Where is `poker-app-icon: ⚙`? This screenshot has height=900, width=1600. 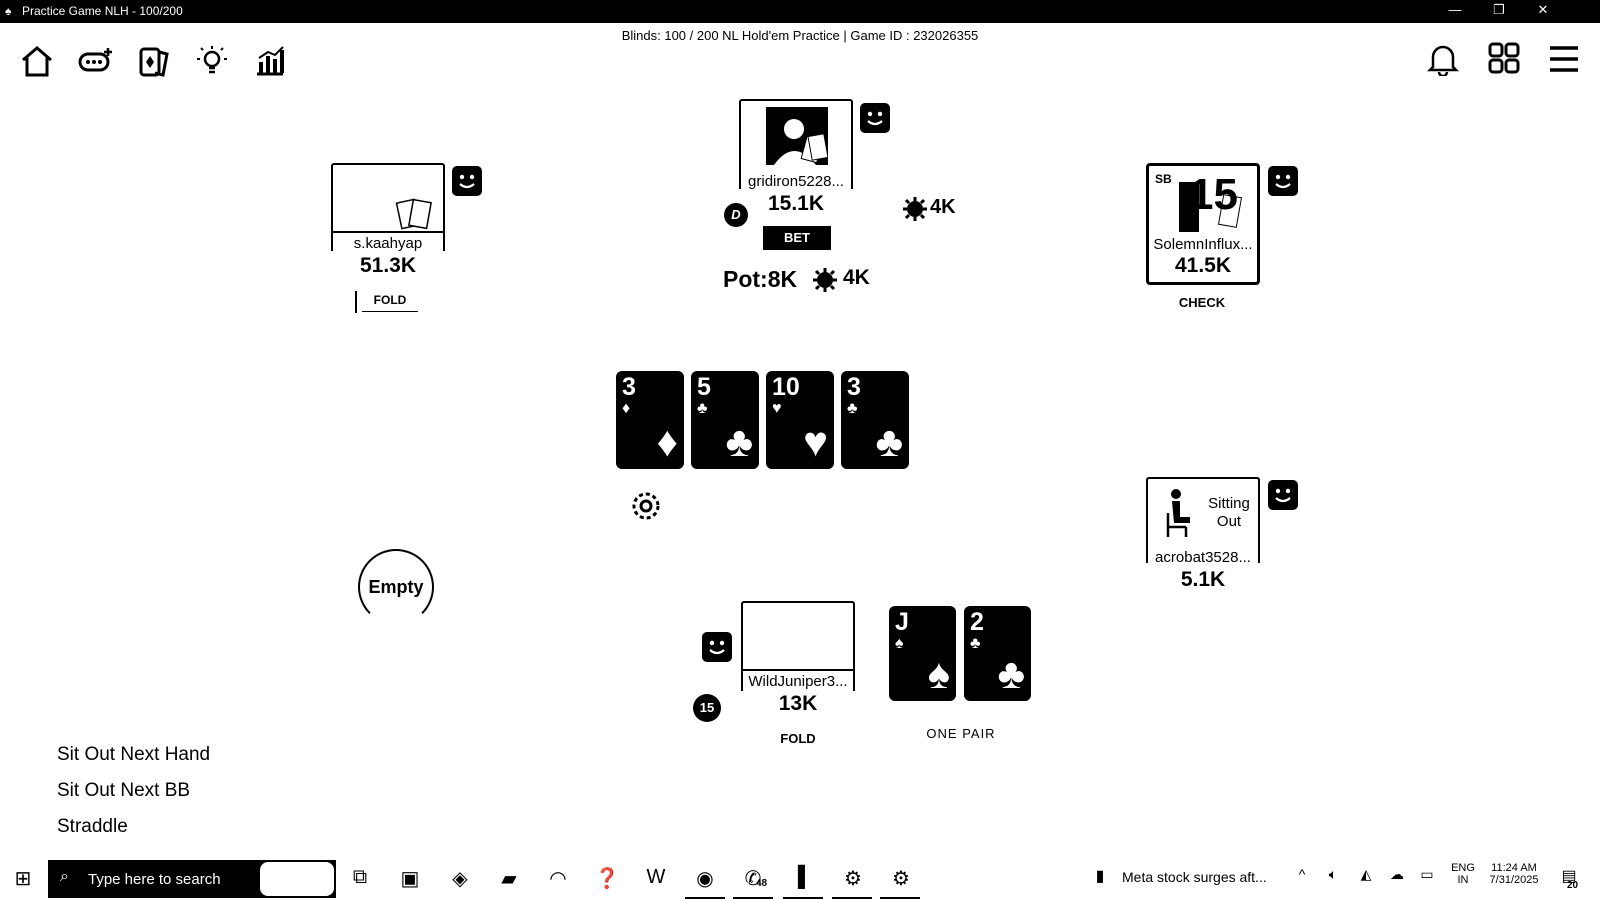 poker-app-icon: ⚙ is located at coordinates (853, 878).